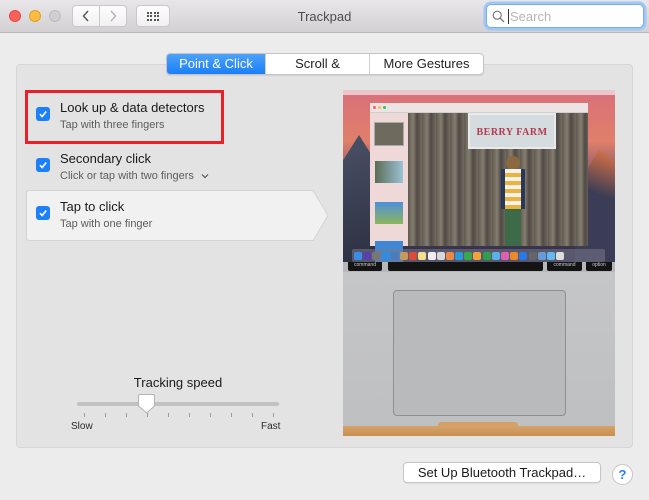 The image size is (649, 500). Describe the element at coordinates (426, 64) in the screenshot. I see `tab-more-gestures: More Gestures` at that location.